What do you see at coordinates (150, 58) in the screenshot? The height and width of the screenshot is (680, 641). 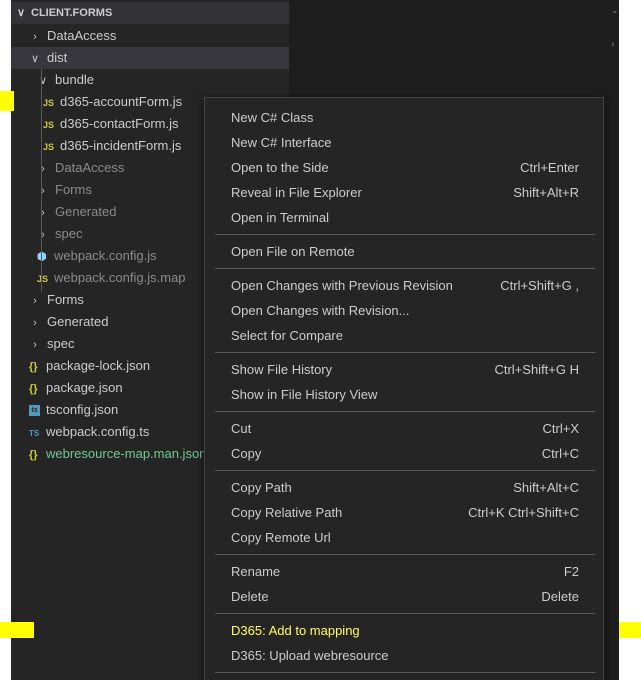 I see `tree-folder: ∨ dist` at bounding box center [150, 58].